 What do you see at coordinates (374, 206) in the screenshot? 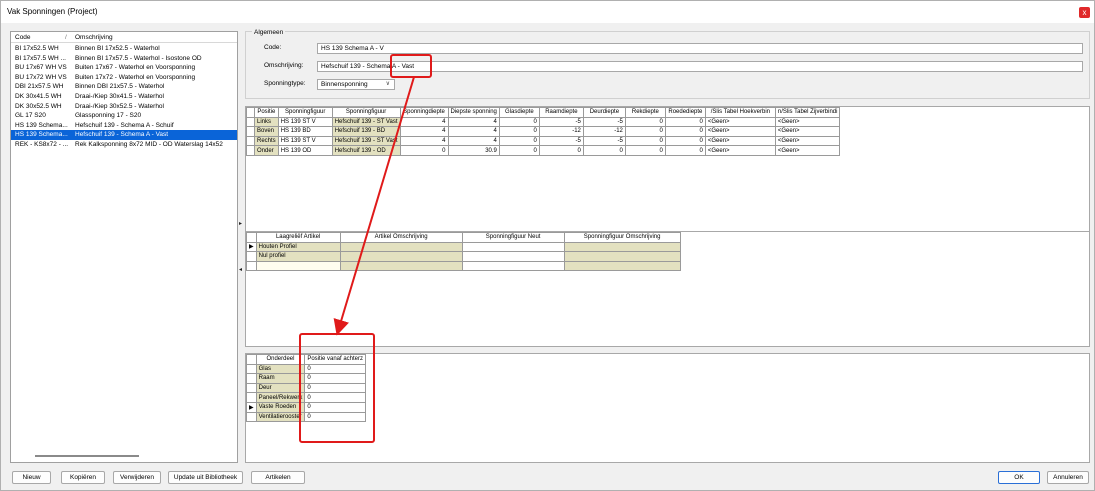
I see `annotation-arrow` at bounding box center [374, 206].